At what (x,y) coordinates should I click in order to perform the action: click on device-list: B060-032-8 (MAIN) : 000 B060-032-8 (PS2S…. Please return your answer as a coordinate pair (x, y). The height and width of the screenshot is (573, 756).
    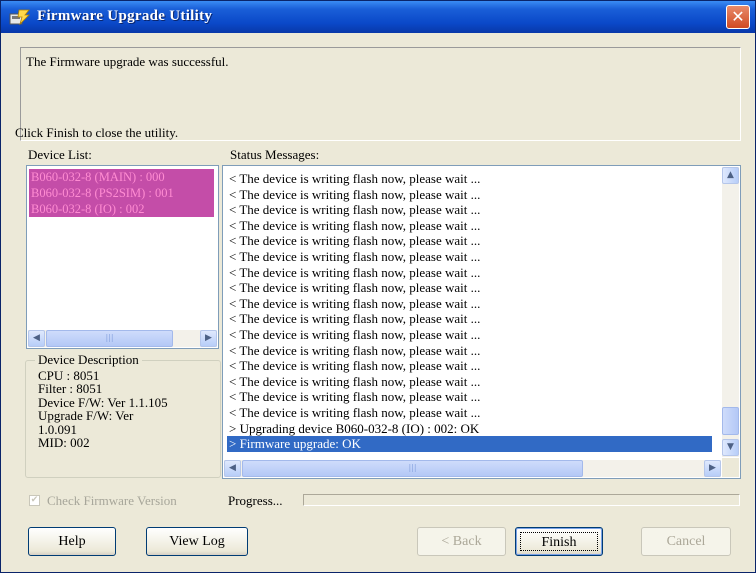
    Looking at the image, I should click on (122, 257).